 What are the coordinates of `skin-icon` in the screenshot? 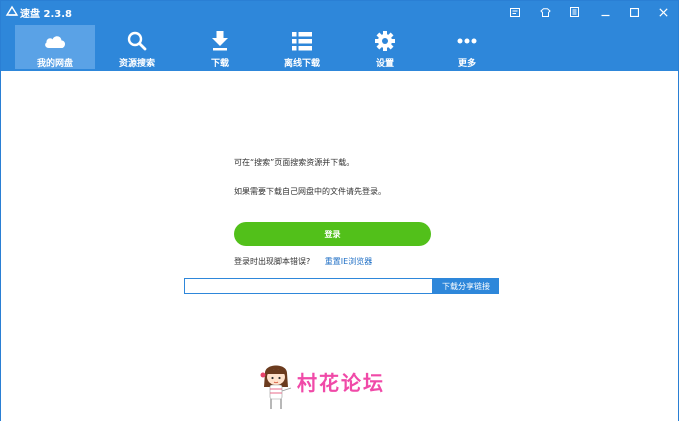 It's located at (545, 12).